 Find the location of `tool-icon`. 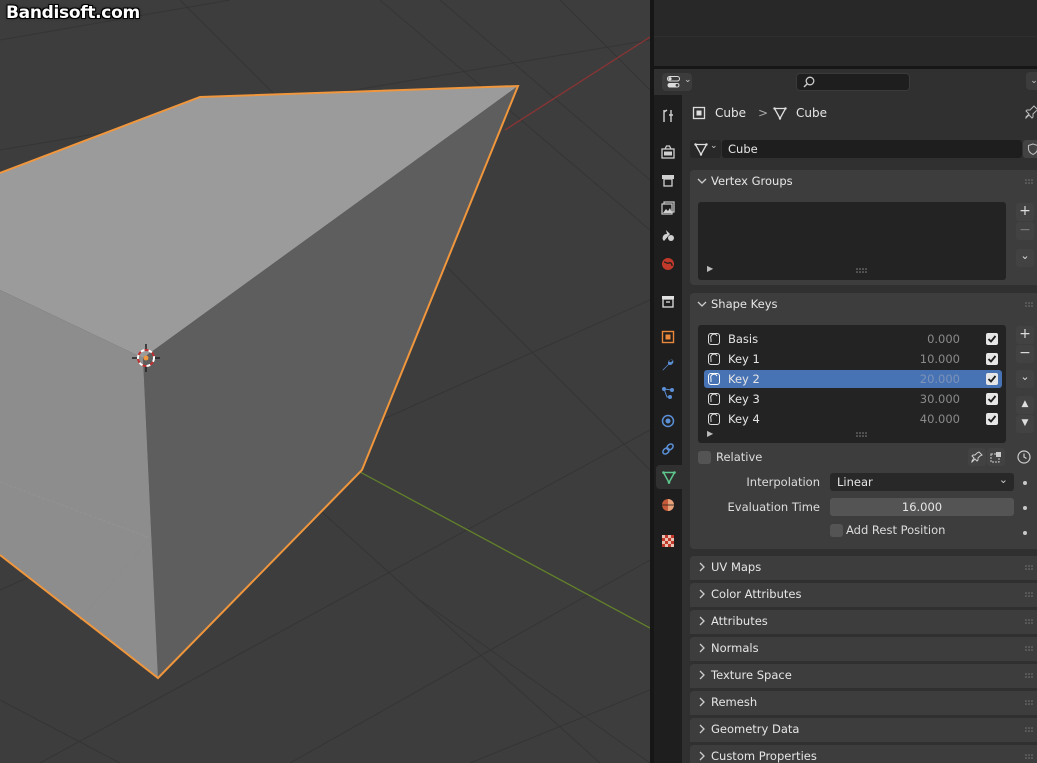

tool-icon is located at coordinates (668, 115).